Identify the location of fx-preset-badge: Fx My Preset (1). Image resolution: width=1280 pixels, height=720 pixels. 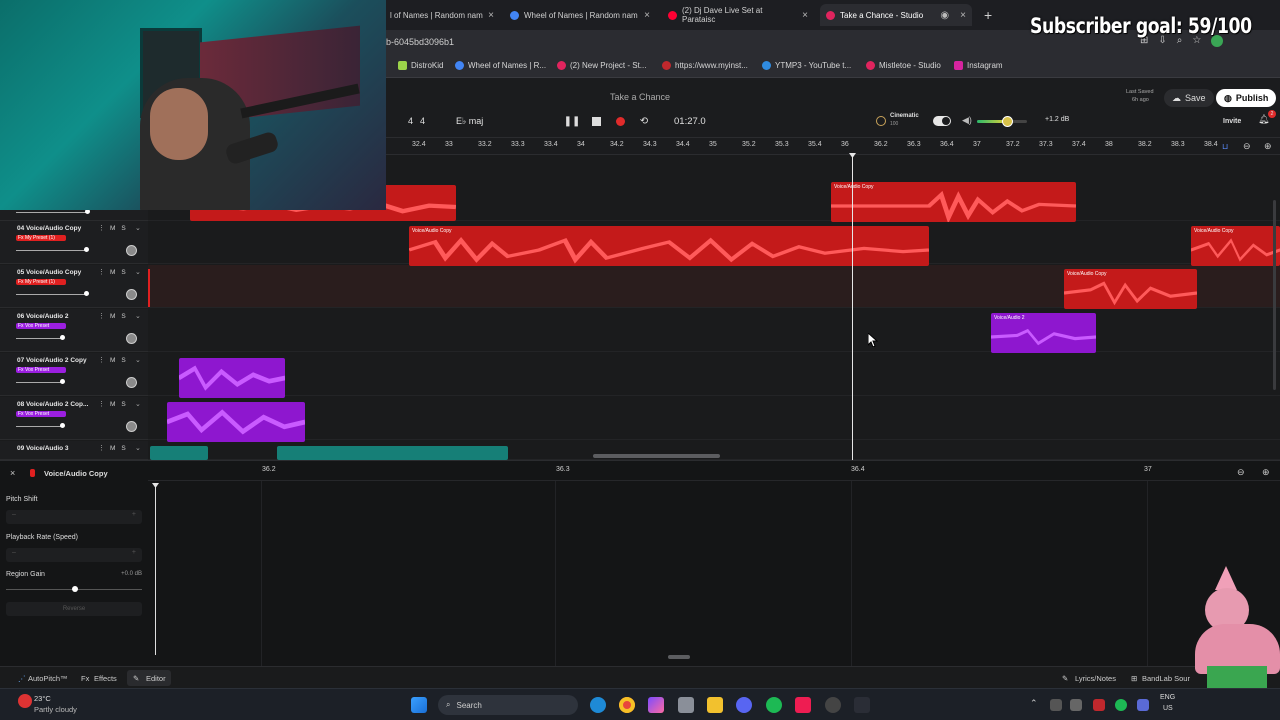
(41, 282).